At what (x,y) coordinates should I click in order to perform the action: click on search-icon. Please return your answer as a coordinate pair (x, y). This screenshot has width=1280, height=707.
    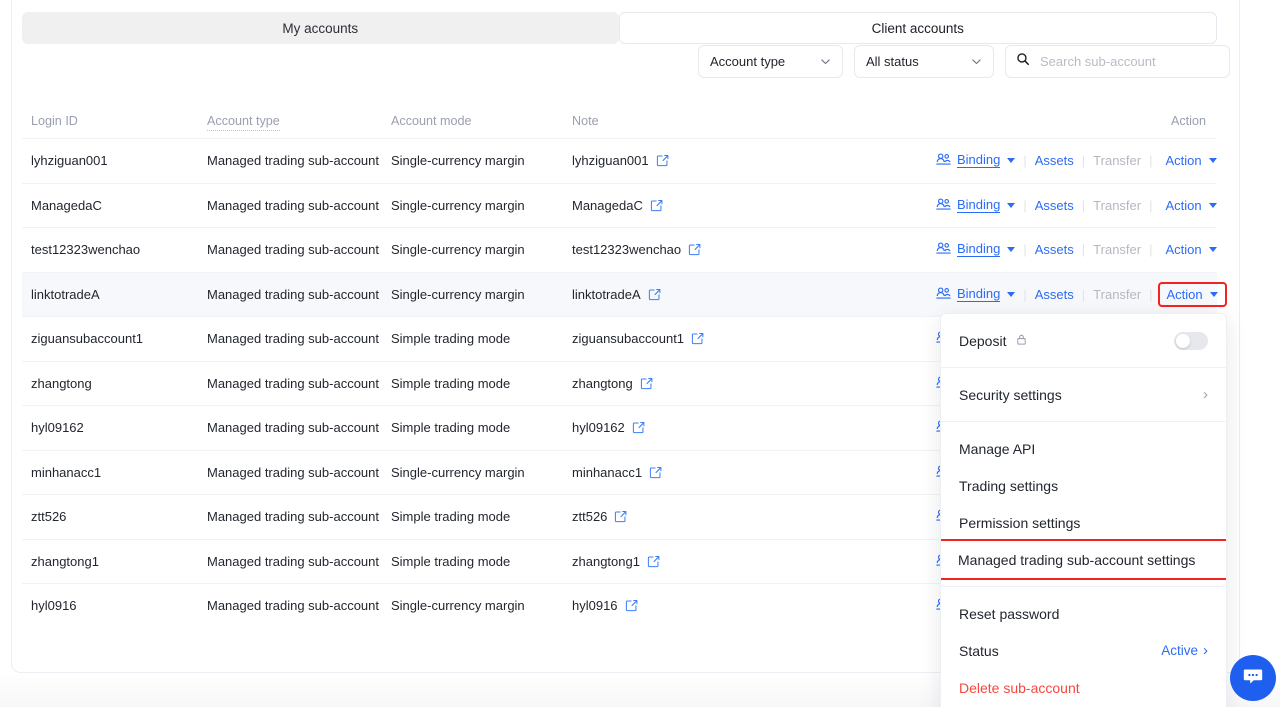
    Looking at the image, I should click on (1023, 61).